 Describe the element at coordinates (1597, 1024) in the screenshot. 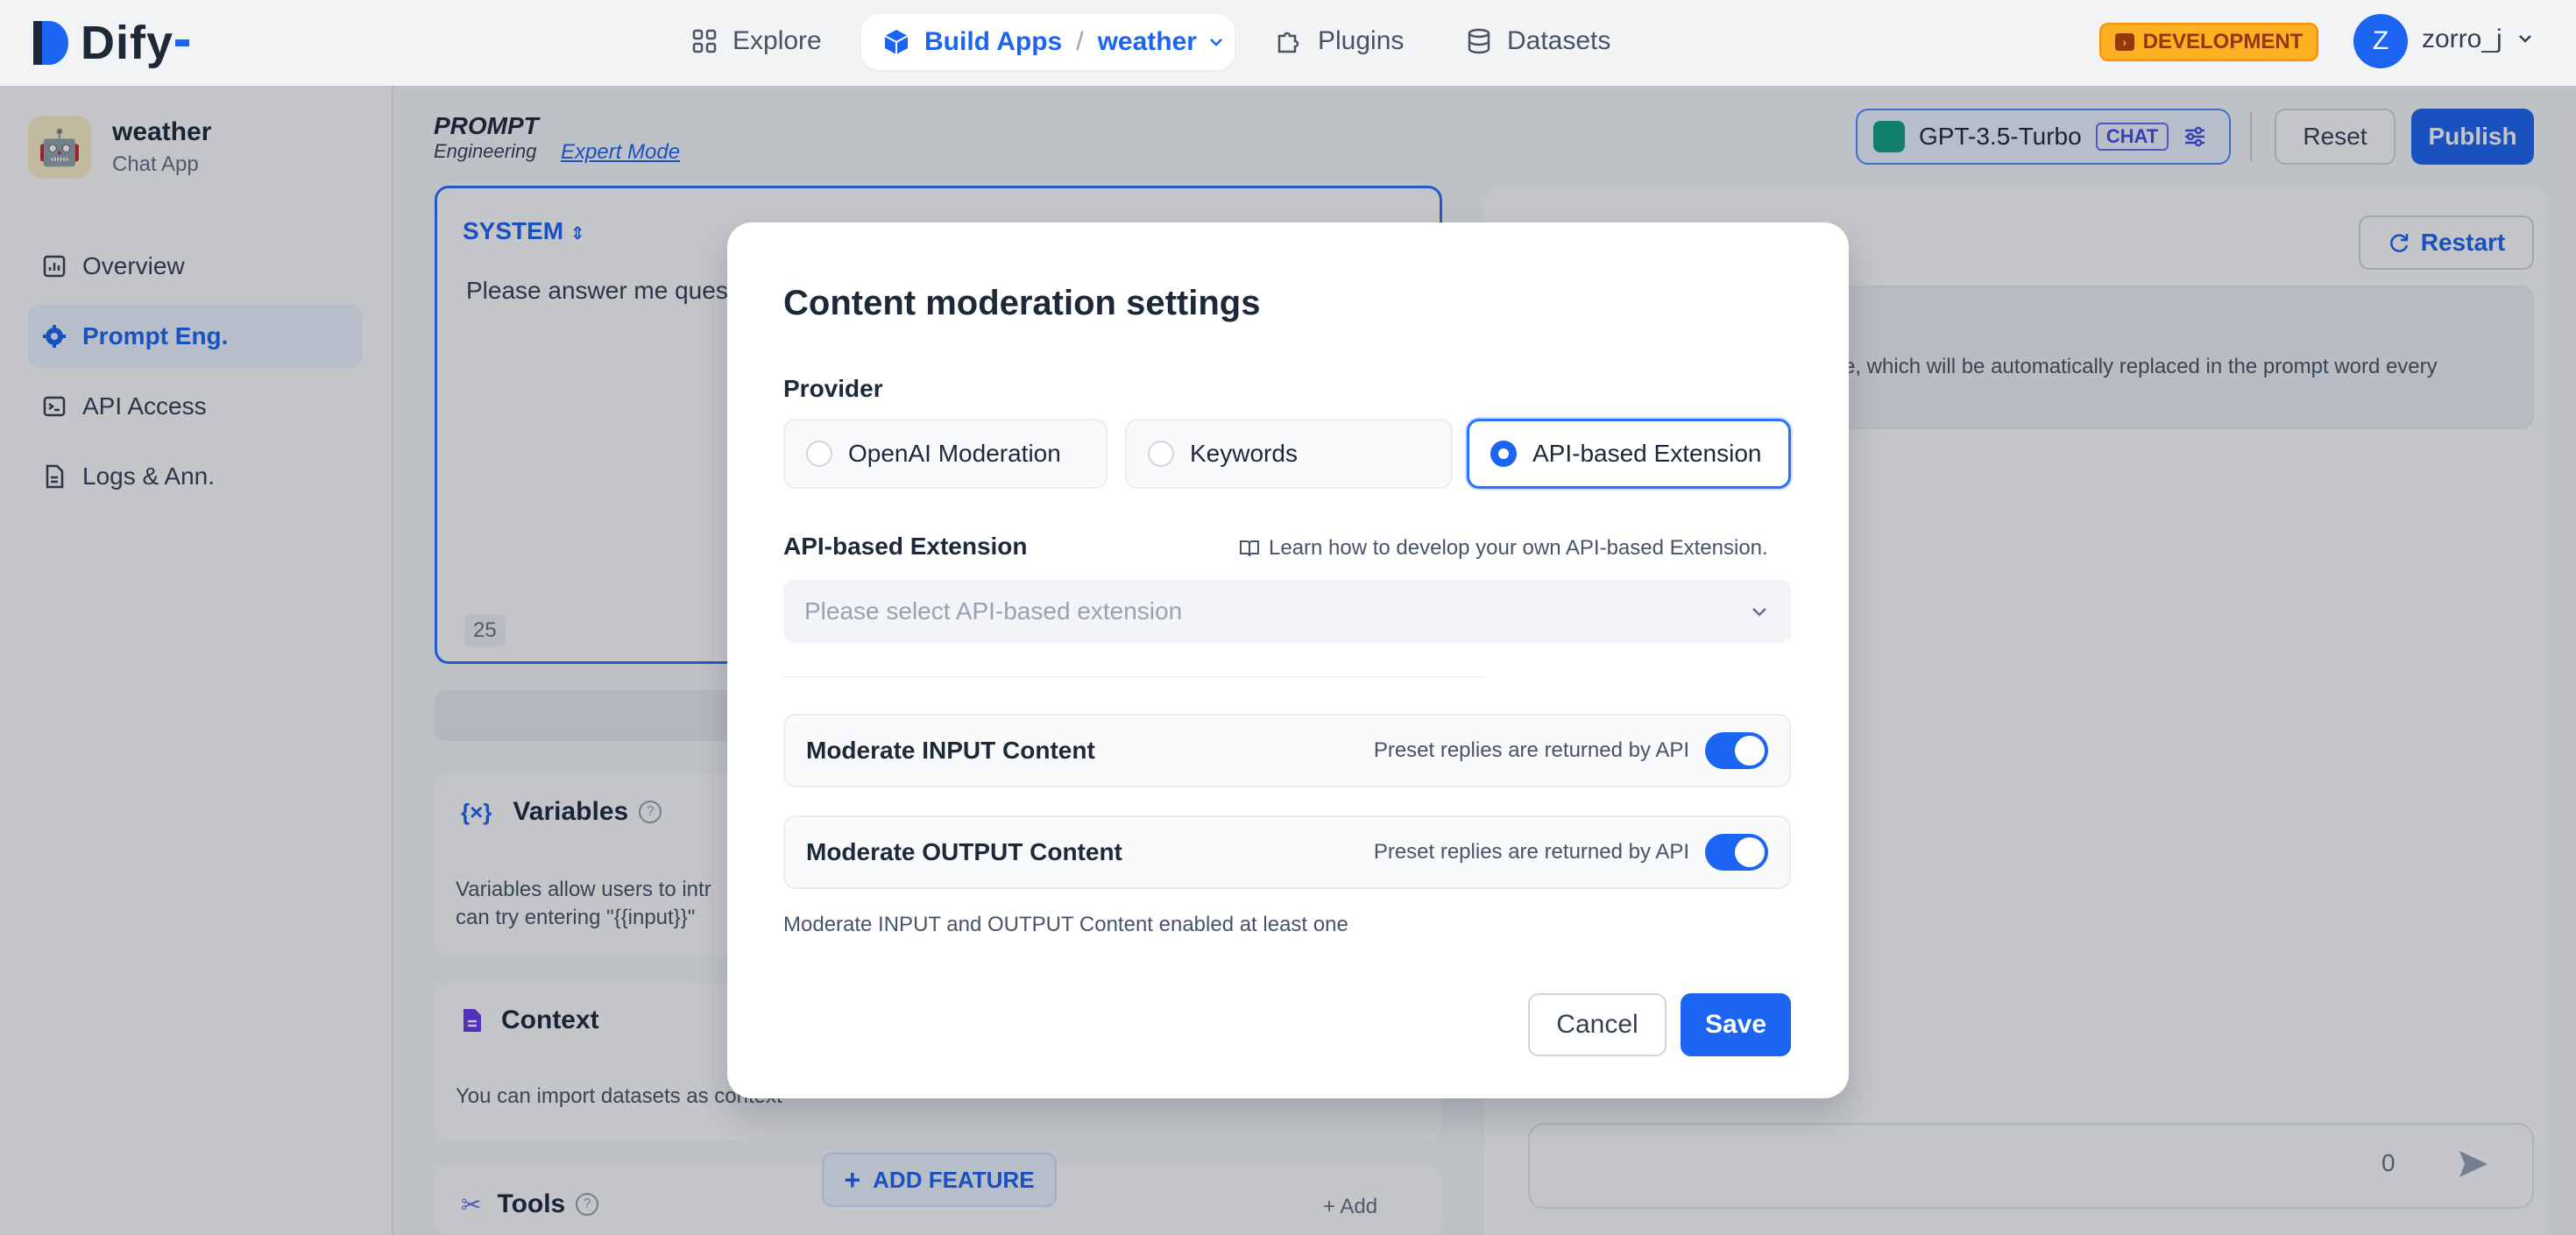

I see `cancel-button: Cancel` at that location.